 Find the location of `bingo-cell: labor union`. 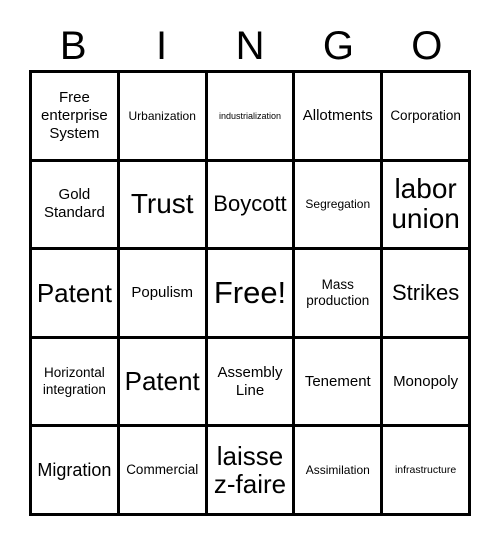

bingo-cell: labor union is located at coordinates (427, 206).